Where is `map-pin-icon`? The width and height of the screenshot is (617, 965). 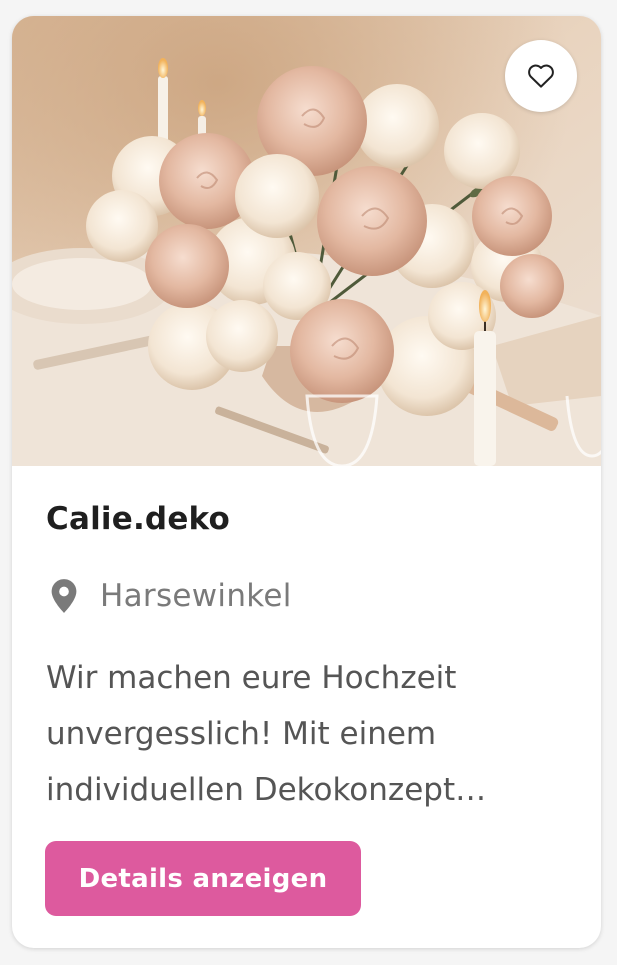
map-pin-icon is located at coordinates (64, 596).